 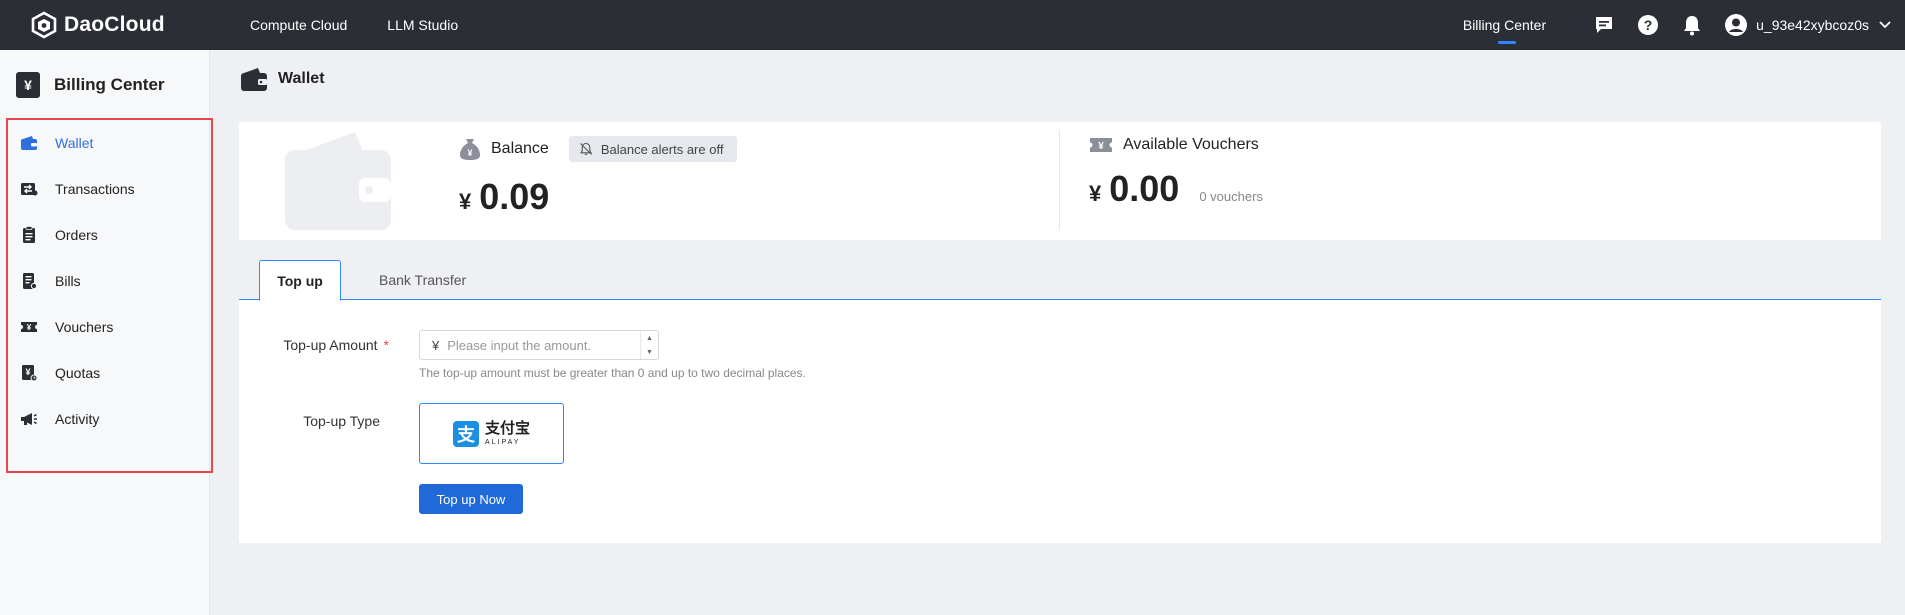 What do you see at coordinates (359, 25) in the screenshot?
I see `top-nav: Compute Cloud LLM Studio` at bounding box center [359, 25].